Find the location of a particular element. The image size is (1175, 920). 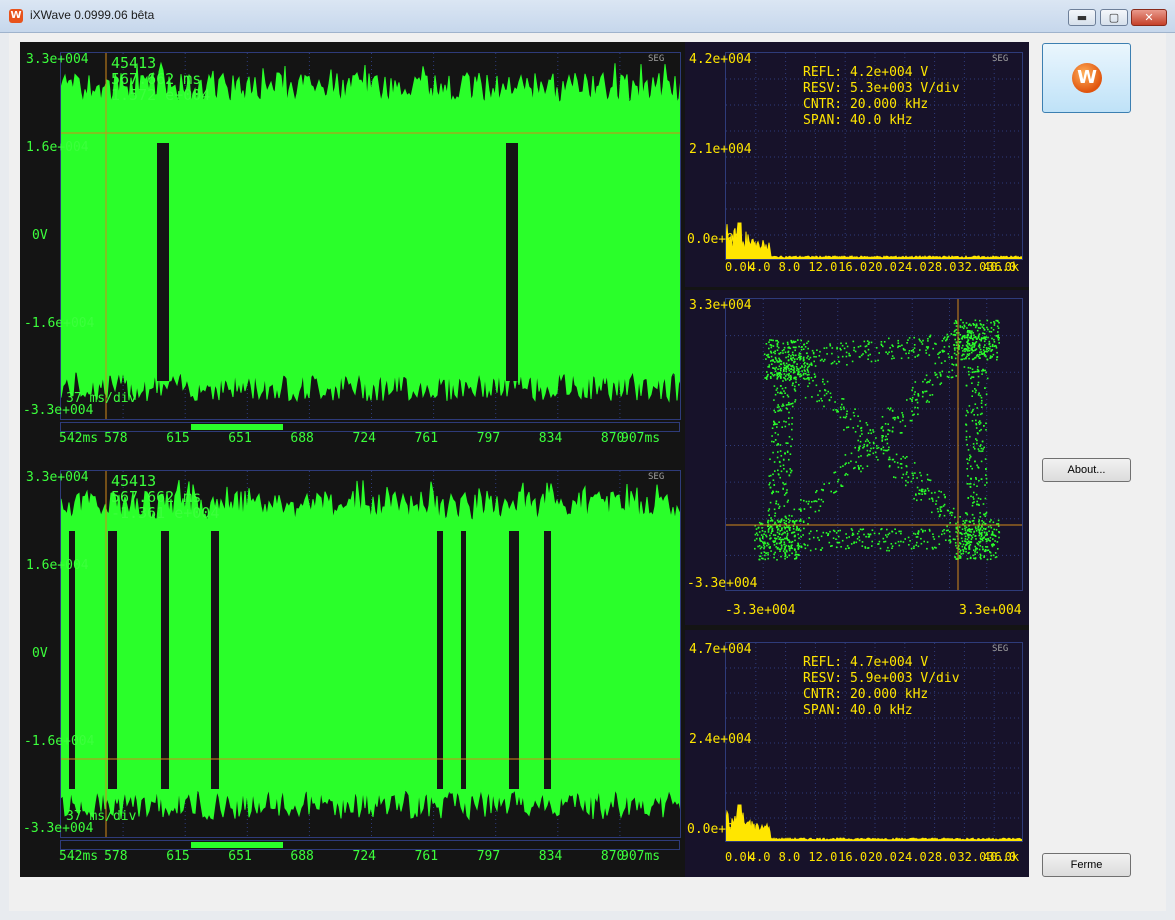

time1-readout-1: 45413 is located at coordinates (134, 63).